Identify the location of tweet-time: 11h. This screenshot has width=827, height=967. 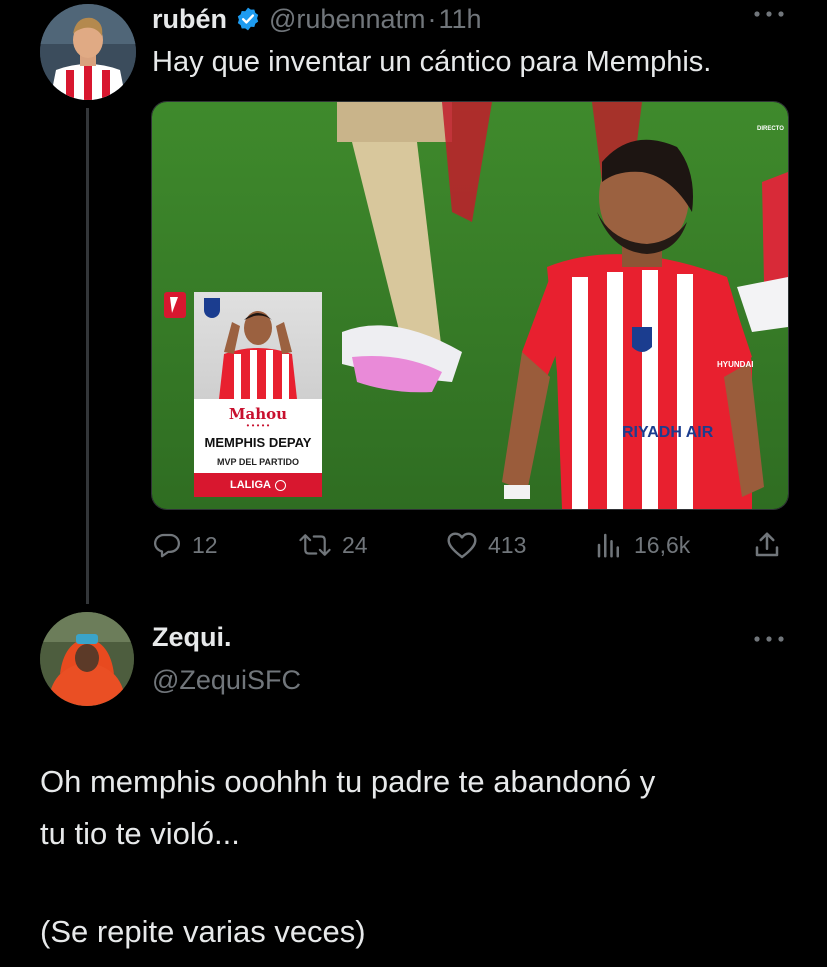
(460, 19).